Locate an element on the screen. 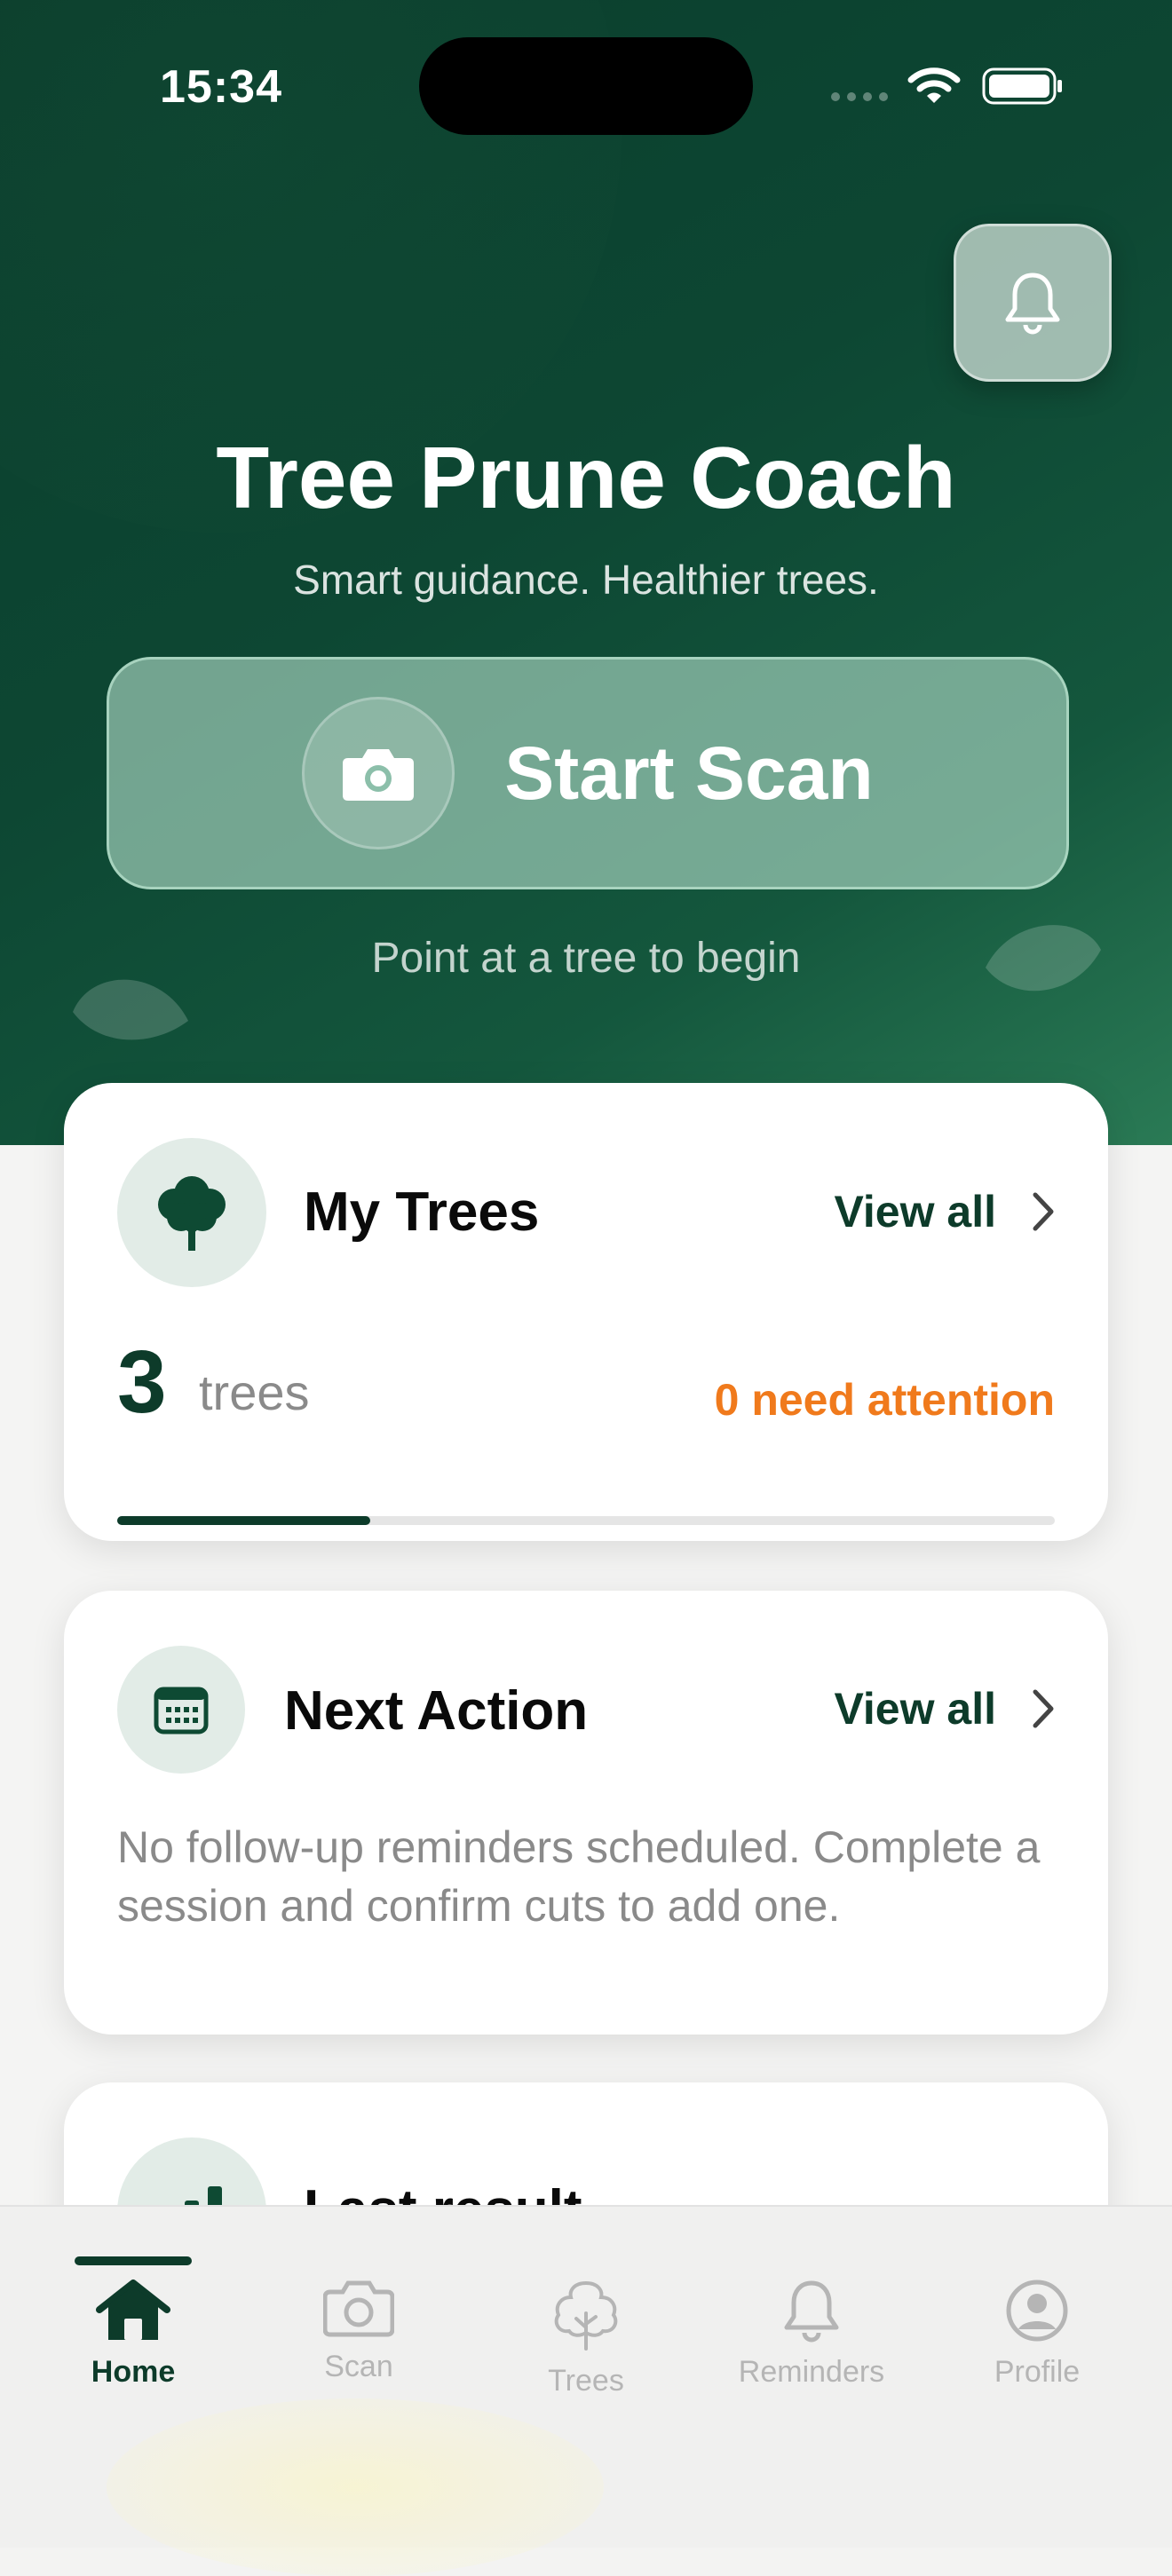  tab-reminders: Reminders is located at coordinates (812, 2334).